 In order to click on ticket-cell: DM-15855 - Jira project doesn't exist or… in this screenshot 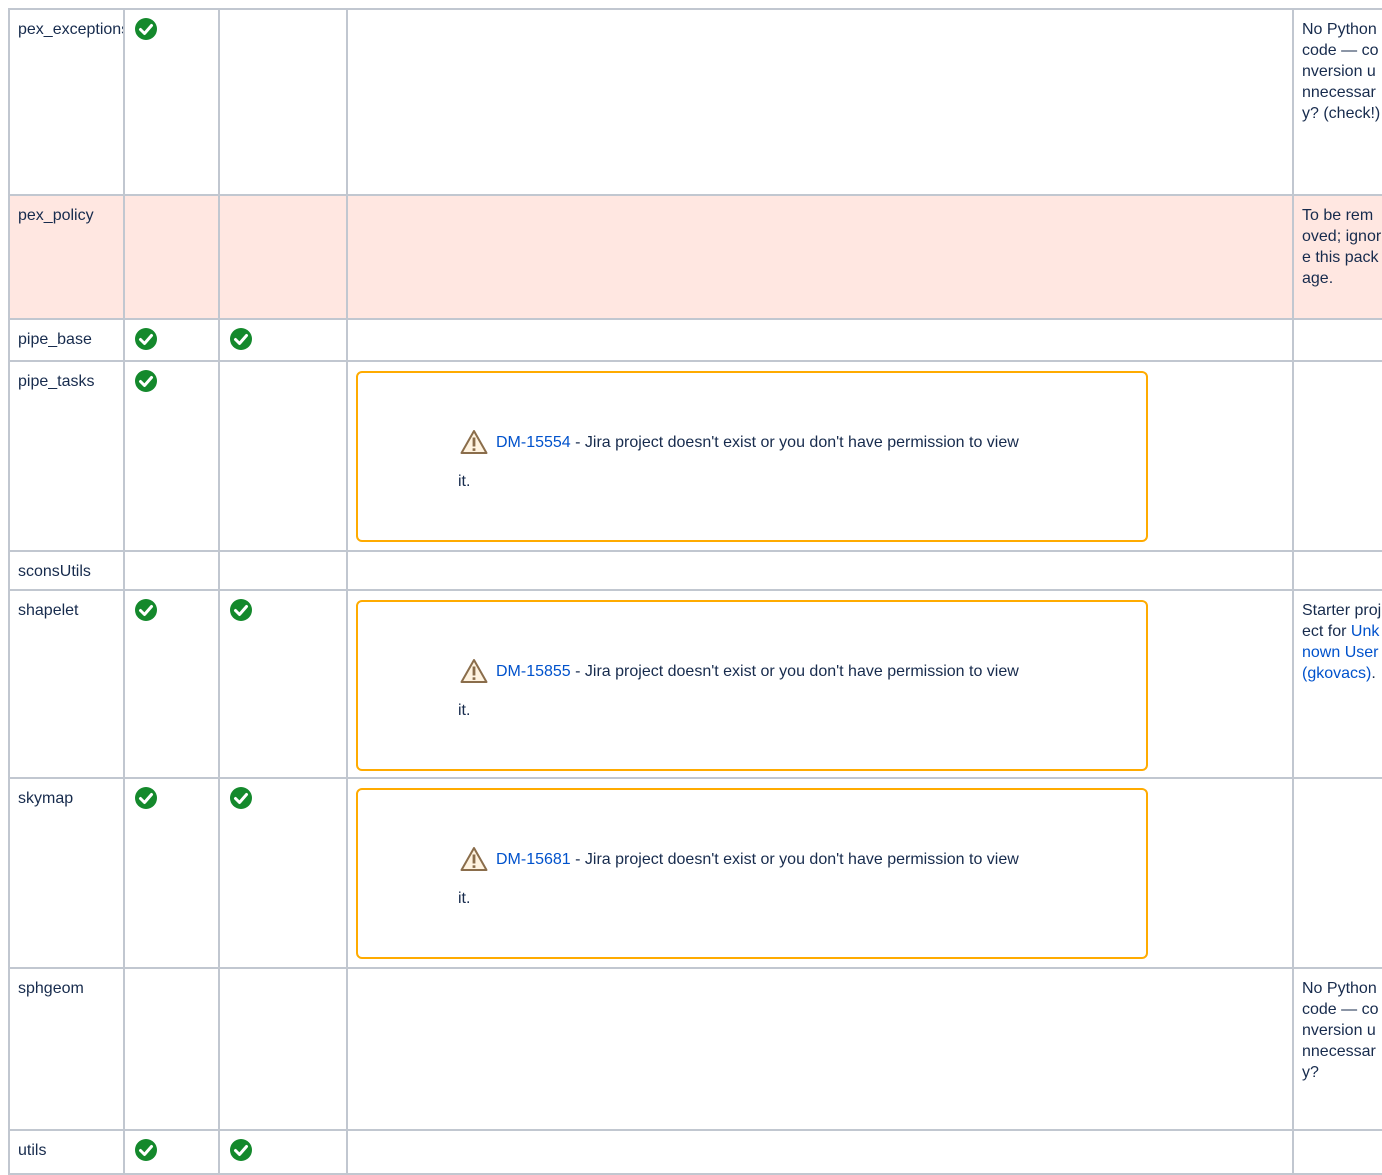, I will do `click(820, 684)`.